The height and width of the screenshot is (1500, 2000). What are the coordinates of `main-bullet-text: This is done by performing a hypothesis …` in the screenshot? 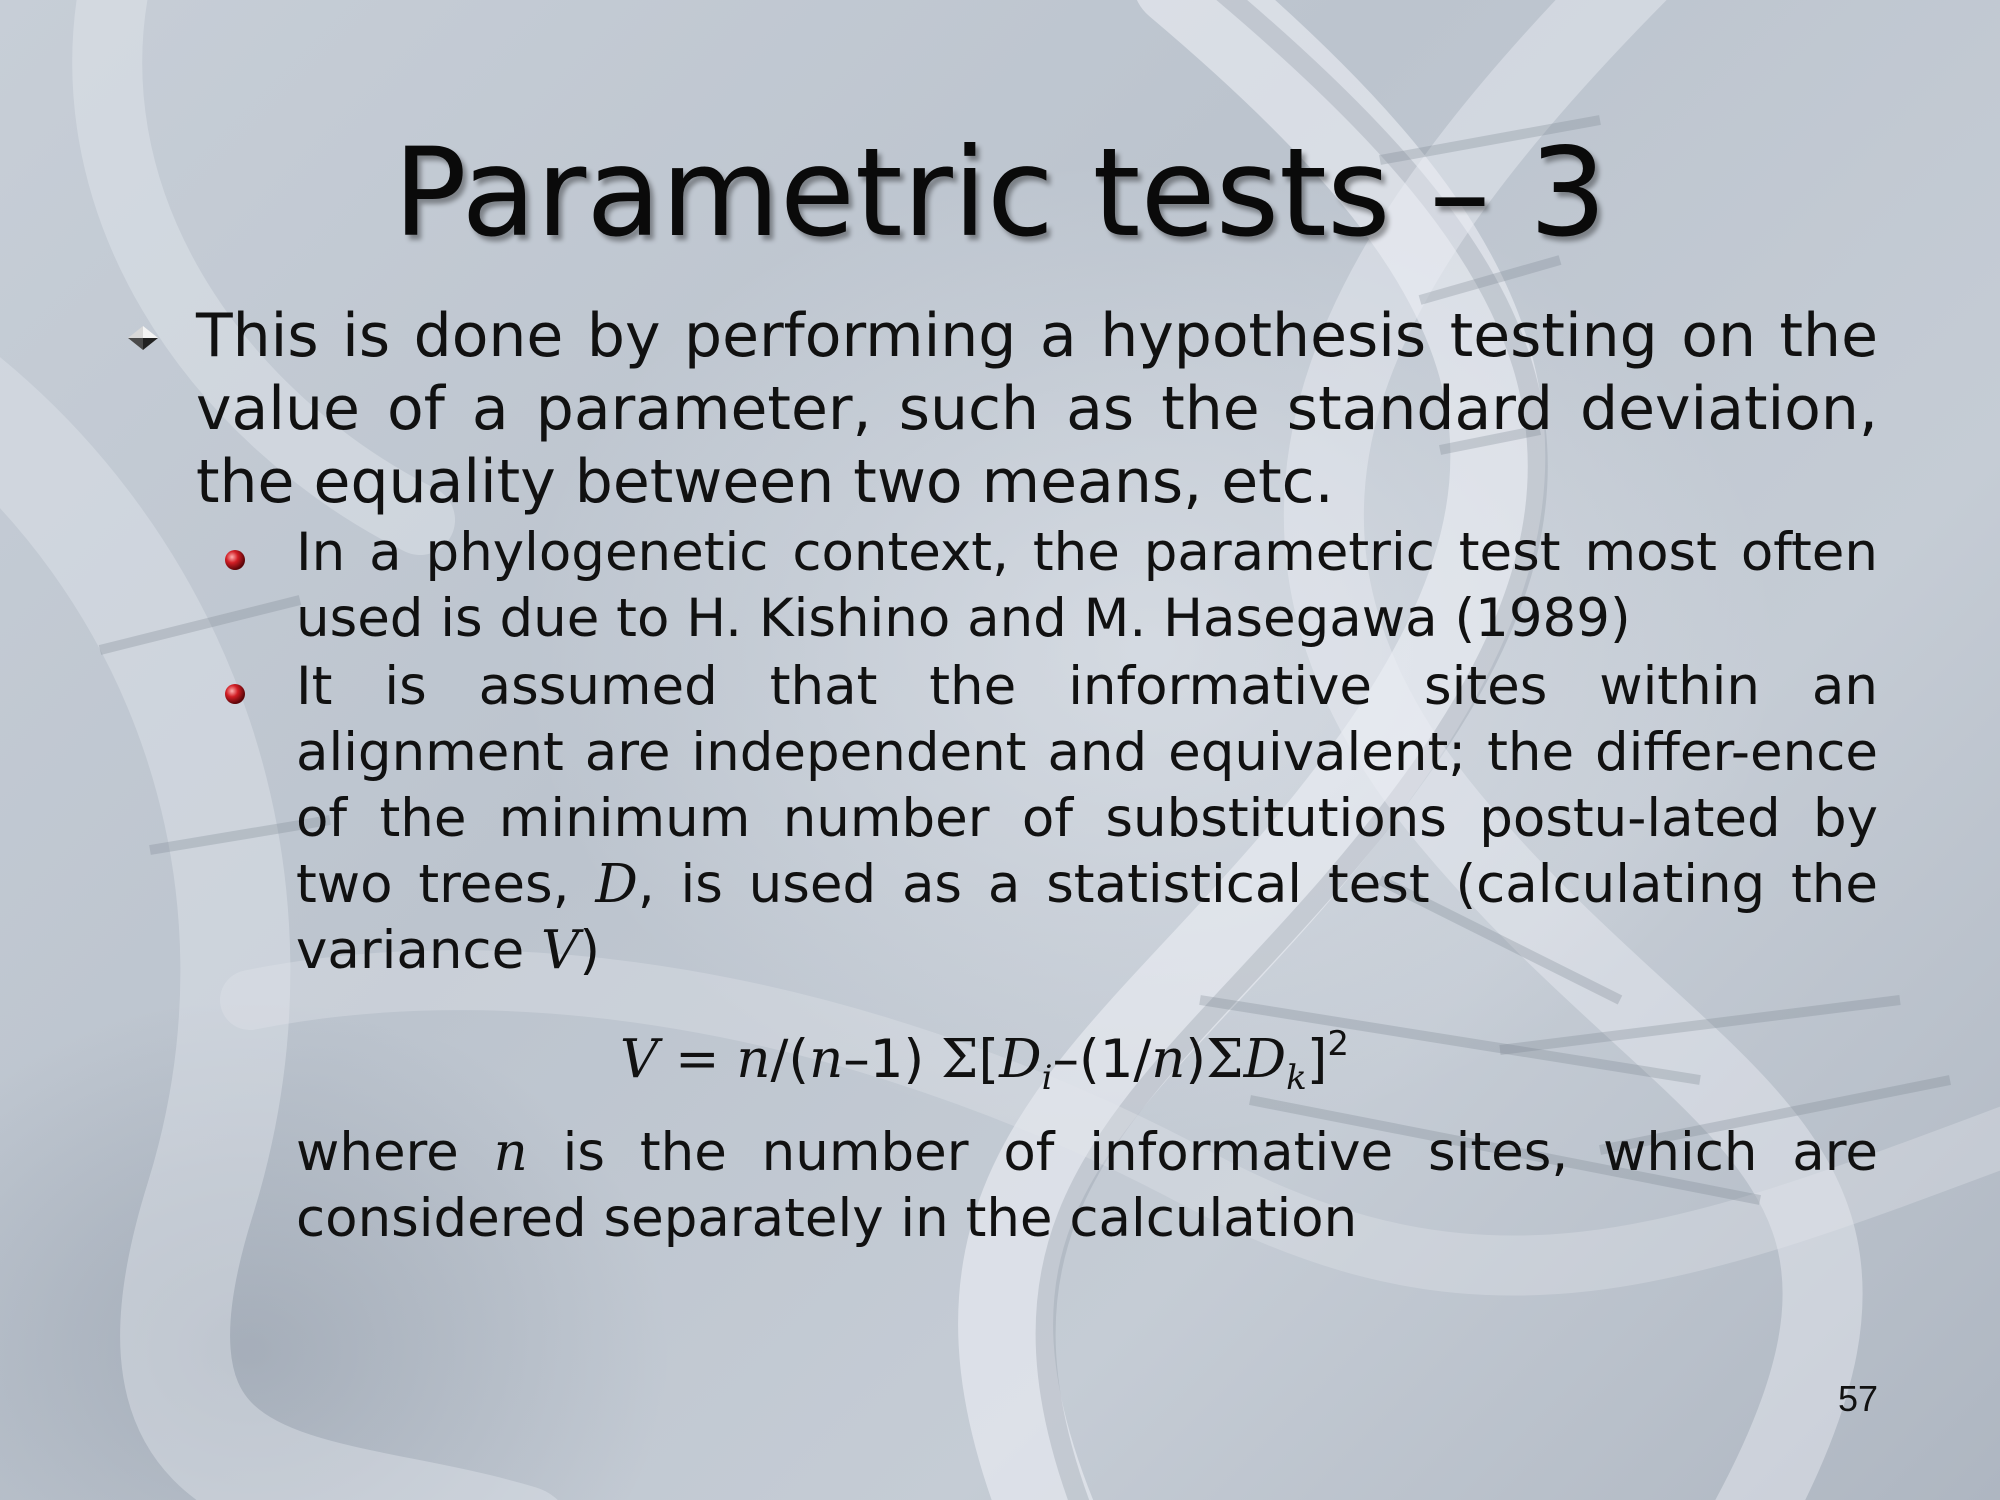 It's located at (1037, 409).